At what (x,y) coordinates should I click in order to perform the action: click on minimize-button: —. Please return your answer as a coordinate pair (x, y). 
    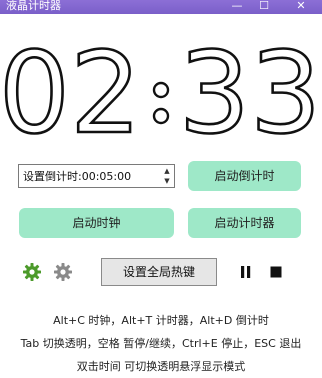
    Looking at the image, I should click on (237, 7).